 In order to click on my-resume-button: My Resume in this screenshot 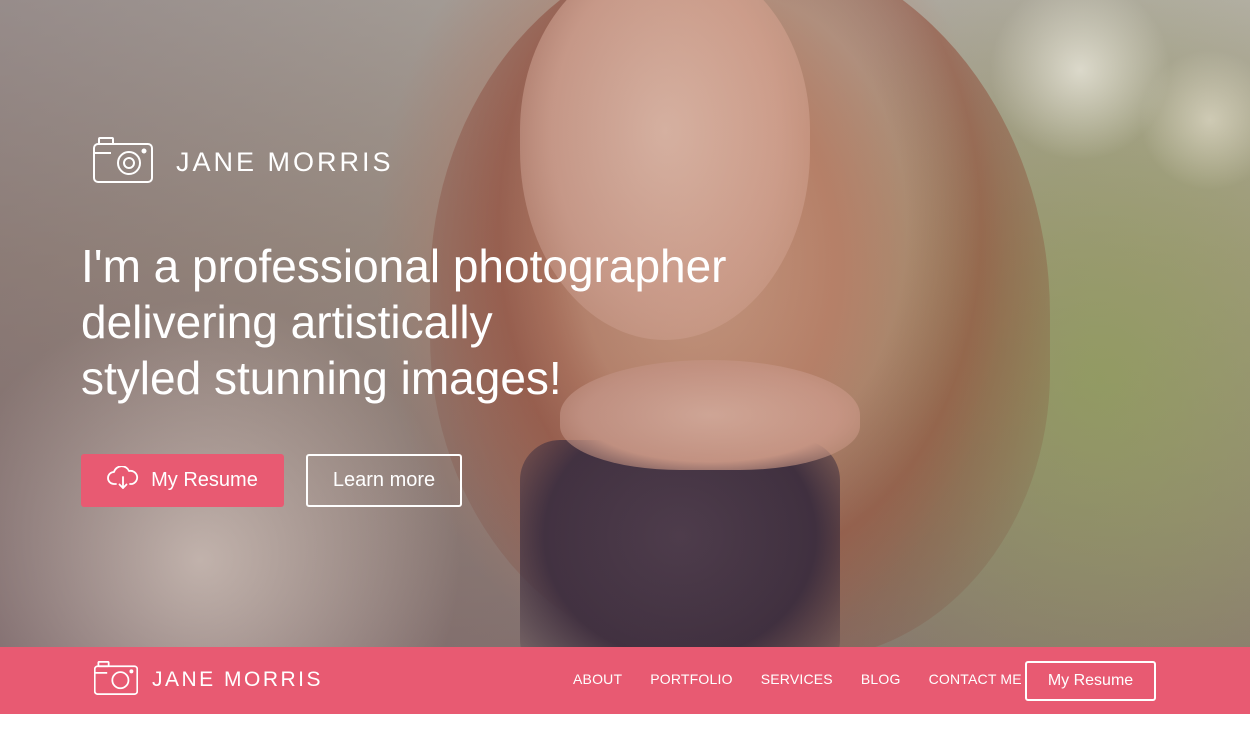, I will do `click(182, 480)`.